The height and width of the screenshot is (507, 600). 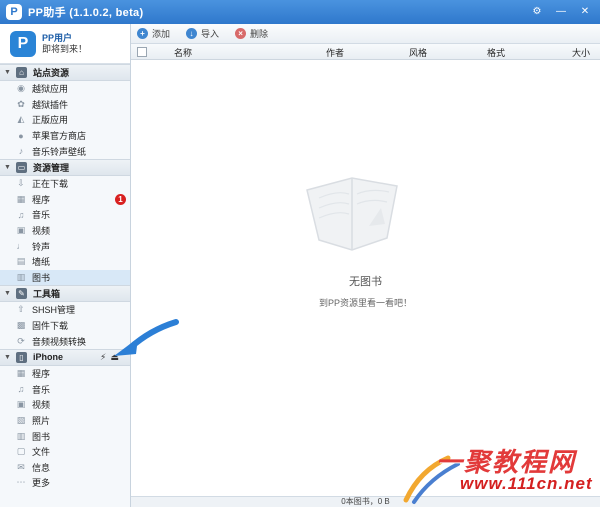 I want to click on charging-icon: ⚡, so click(x=103, y=356).